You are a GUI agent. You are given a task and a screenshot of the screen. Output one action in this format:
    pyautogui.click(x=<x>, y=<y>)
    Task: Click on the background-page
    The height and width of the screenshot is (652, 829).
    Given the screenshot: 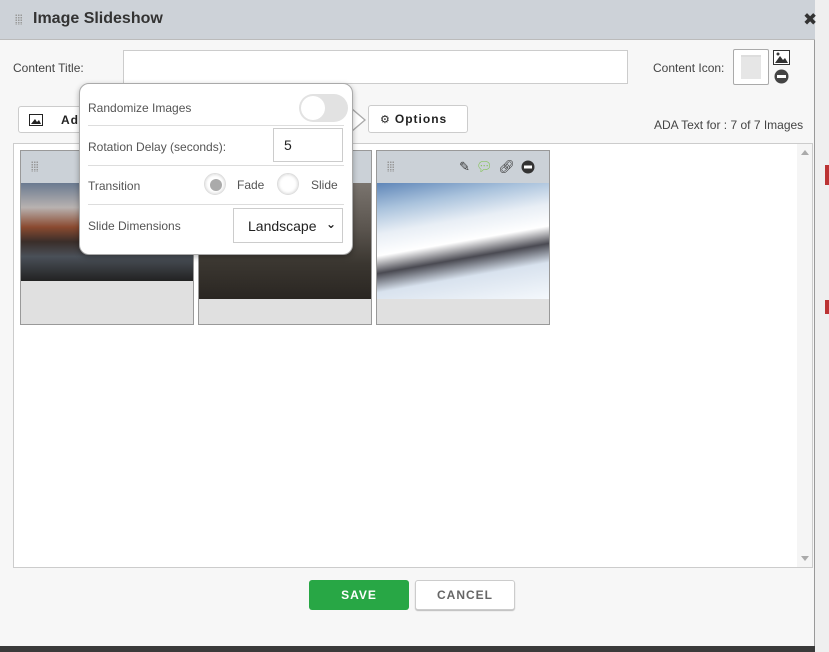 What is the action you would take?
    pyautogui.click(x=822, y=326)
    